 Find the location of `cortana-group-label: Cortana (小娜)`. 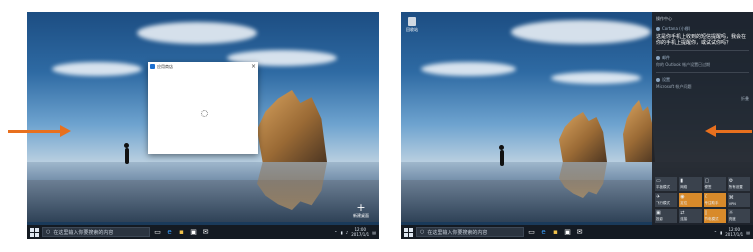

cortana-group-label: Cortana (小娜) is located at coordinates (676, 28).